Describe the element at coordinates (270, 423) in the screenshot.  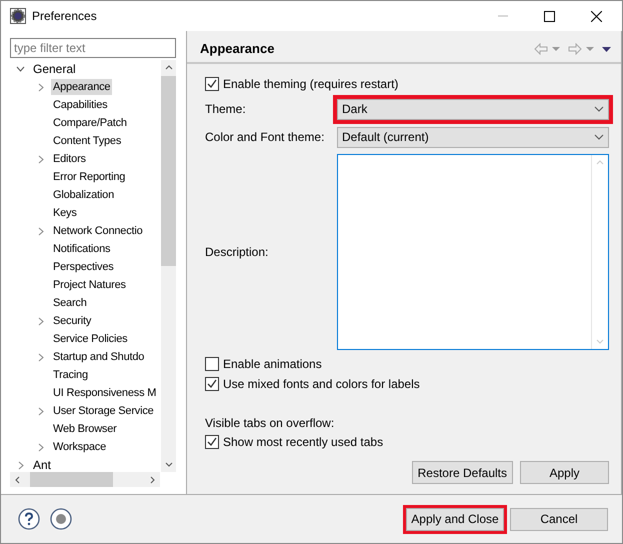
I see `section-label: Visible tabs on overflow:` at that location.